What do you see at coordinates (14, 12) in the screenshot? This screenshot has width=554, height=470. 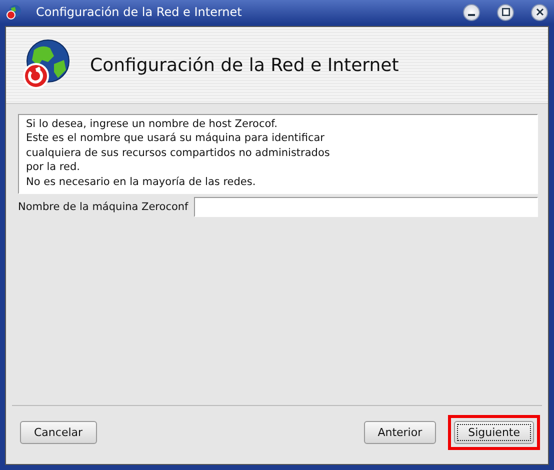 I see `globe-icon` at bounding box center [14, 12].